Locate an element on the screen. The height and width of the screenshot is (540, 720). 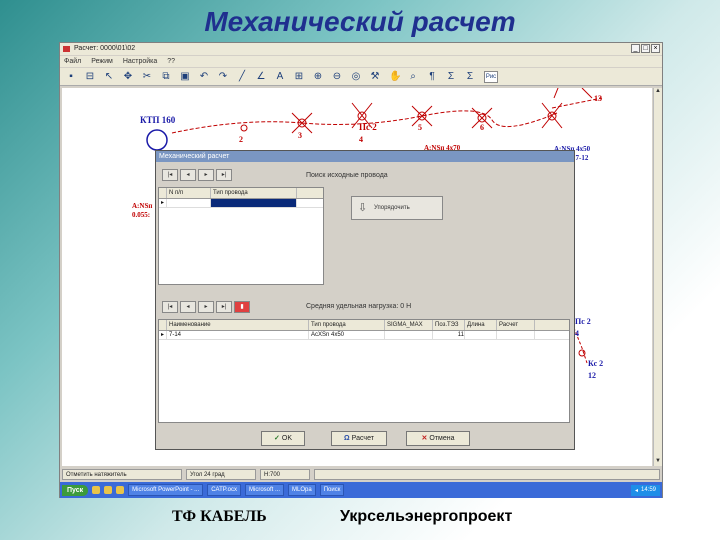
grid-header: N п/п Тип провода is located at coordinates (241, 193).